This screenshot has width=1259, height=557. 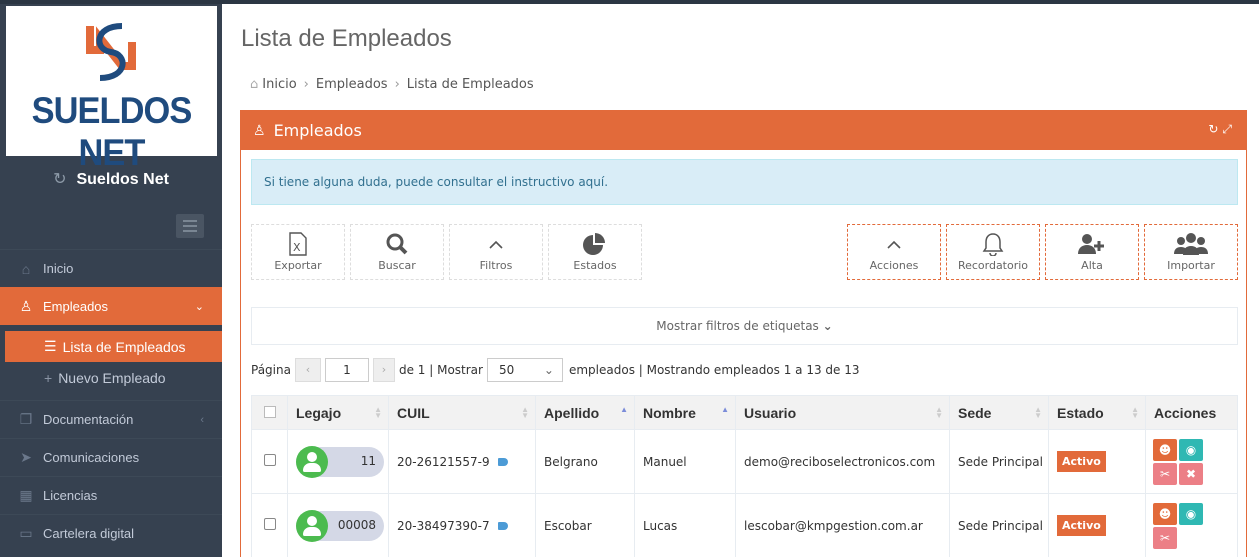 I want to click on legajo-badge: 11, so click(x=340, y=461).